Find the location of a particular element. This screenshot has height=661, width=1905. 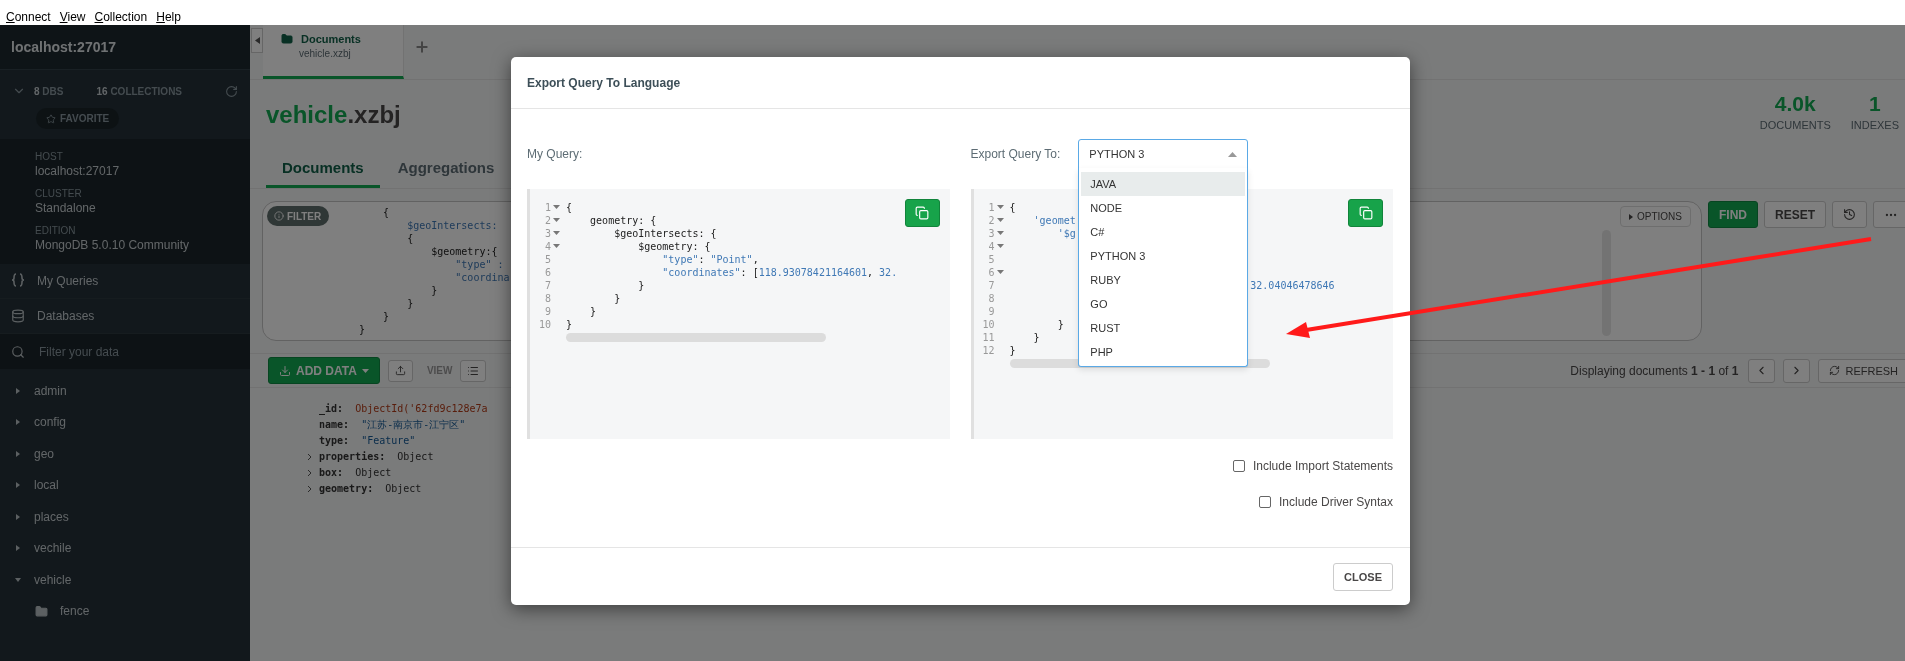

database-item: config is located at coordinates (125, 422).